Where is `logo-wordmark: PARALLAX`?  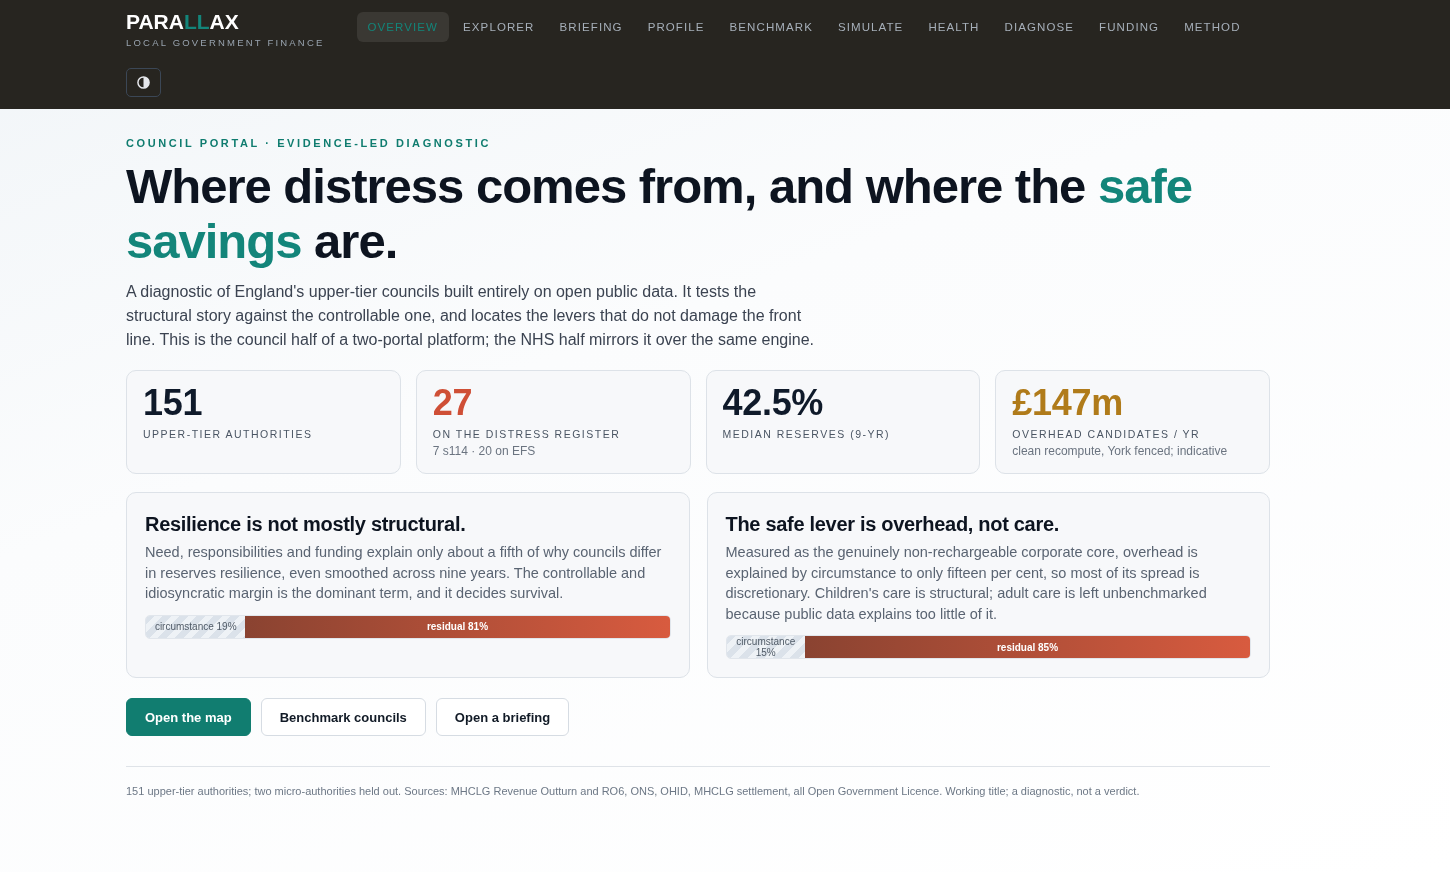
logo-wordmark: PARALLAX is located at coordinates (182, 22).